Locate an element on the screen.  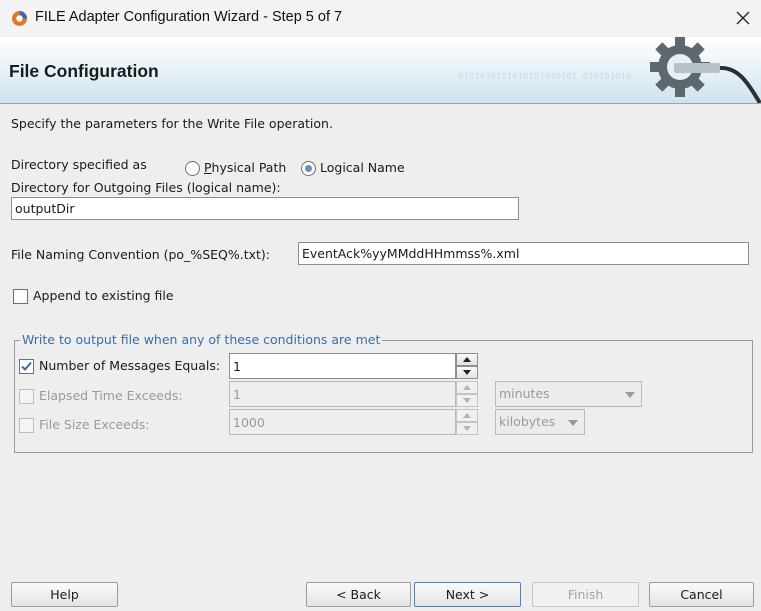
elapsed-input: 1 is located at coordinates (342, 394).